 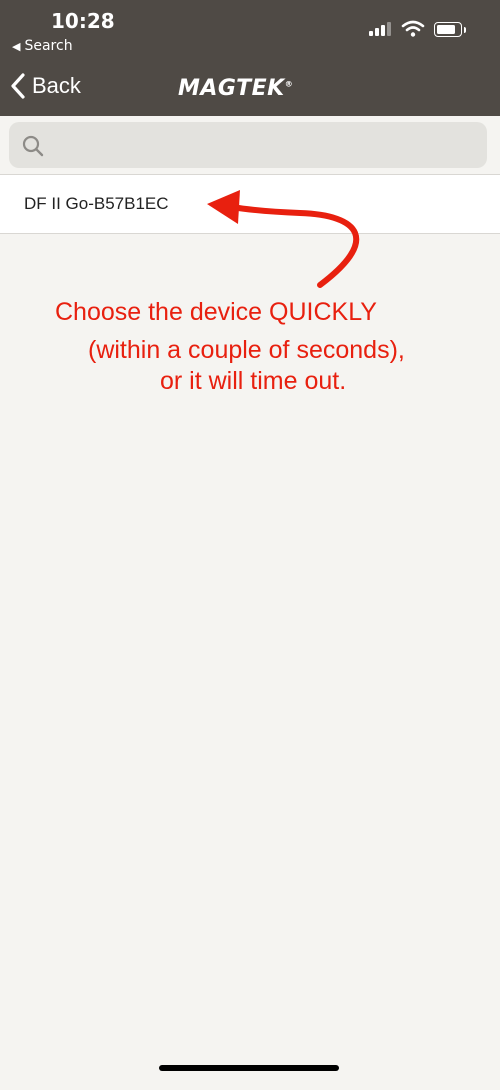 I want to click on status-back-label: Search, so click(x=48, y=46).